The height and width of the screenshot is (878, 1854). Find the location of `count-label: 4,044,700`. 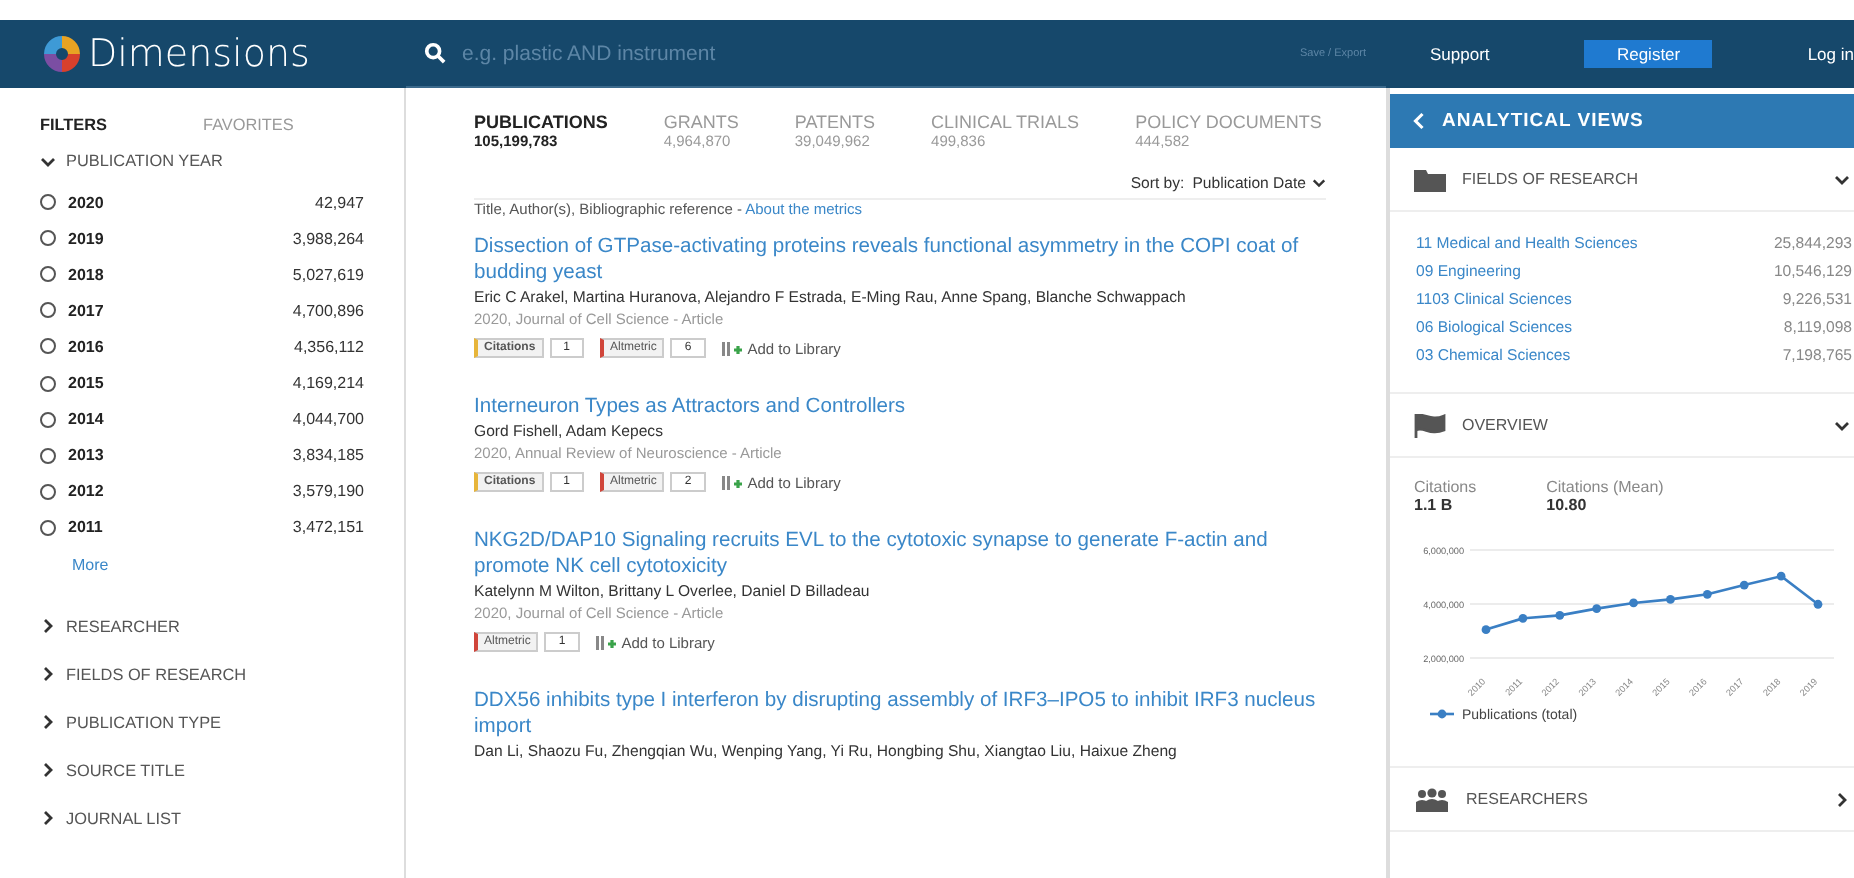

count-label: 4,044,700 is located at coordinates (328, 419).